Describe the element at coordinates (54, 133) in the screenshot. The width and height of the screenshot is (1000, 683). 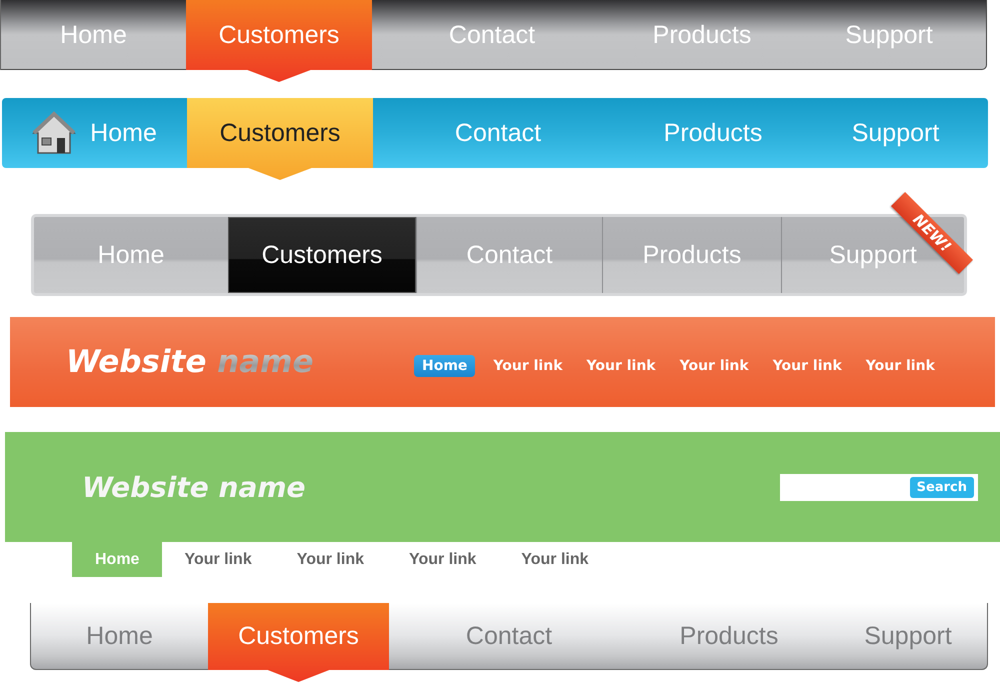
I see `house-icon` at that location.